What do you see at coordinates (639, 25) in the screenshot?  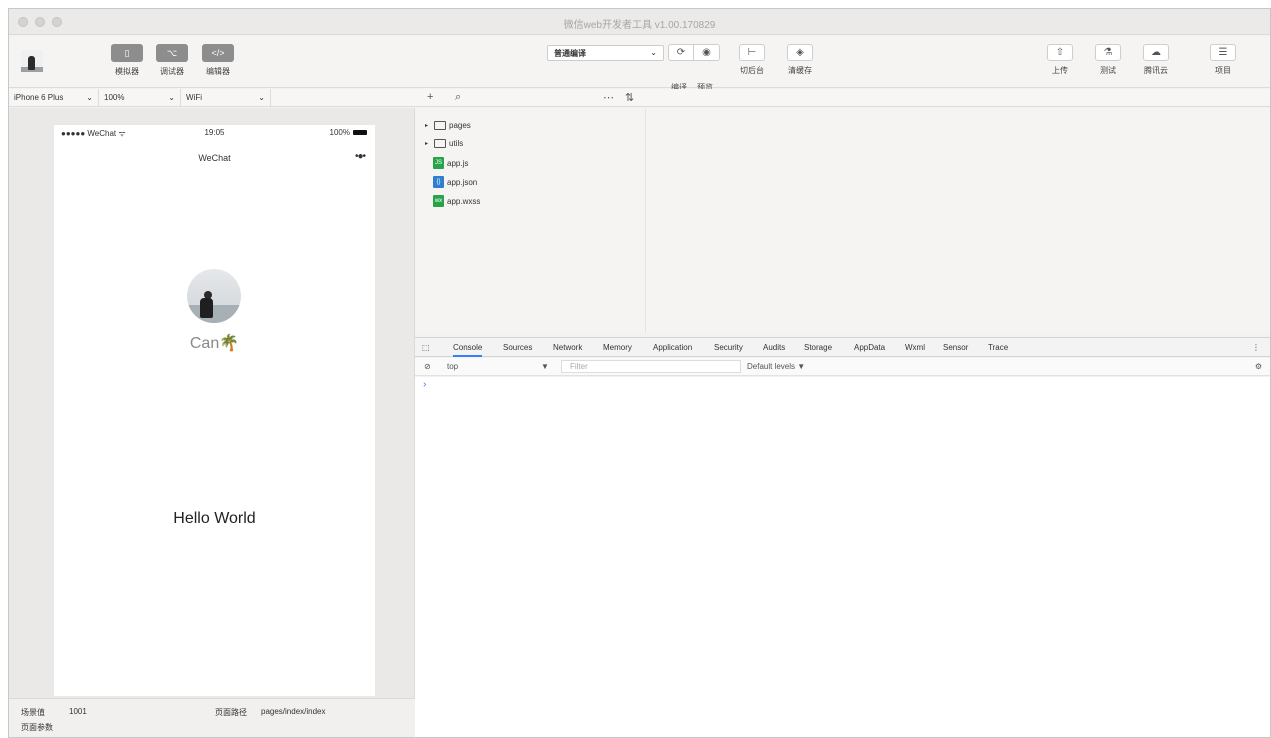 I see `window-title: 微信web开发者工具 v1.00.170829` at bounding box center [639, 25].